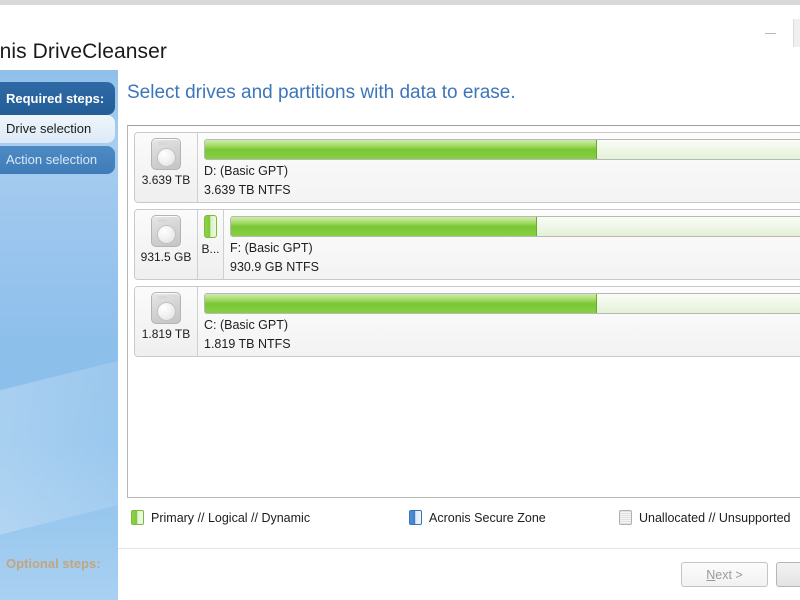 Image resolution: width=800 pixels, height=600 pixels. What do you see at coordinates (57, 160) in the screenshot?
I see `sidebar-item-action-selection: Action selection` at bounding box center [57, 160].